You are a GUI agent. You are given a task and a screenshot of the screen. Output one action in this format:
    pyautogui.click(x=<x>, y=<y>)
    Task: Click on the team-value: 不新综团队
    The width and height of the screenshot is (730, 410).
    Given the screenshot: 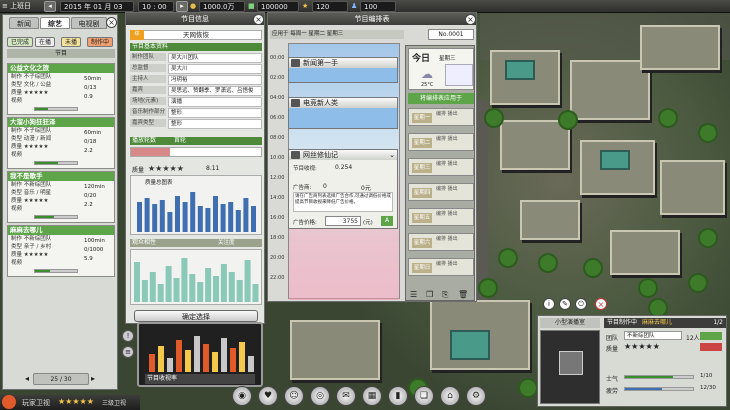 What is the action you would take?
    pyautogui.click(x=653, y=335)
    